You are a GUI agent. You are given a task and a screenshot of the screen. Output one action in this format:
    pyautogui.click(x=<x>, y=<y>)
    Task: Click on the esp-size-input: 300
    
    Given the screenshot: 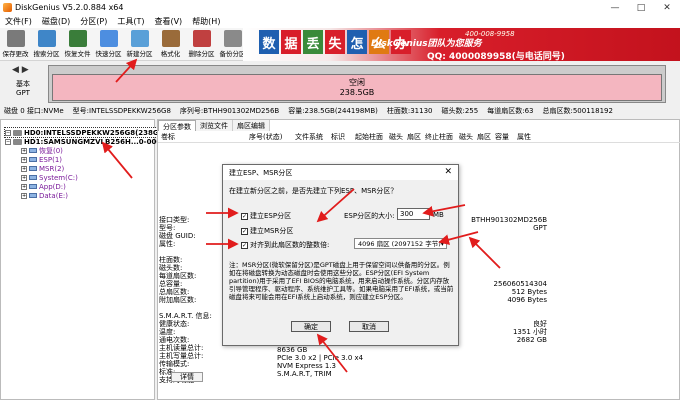 What is the action you would take?
    pyautogui.click(x=413, y=214)
    